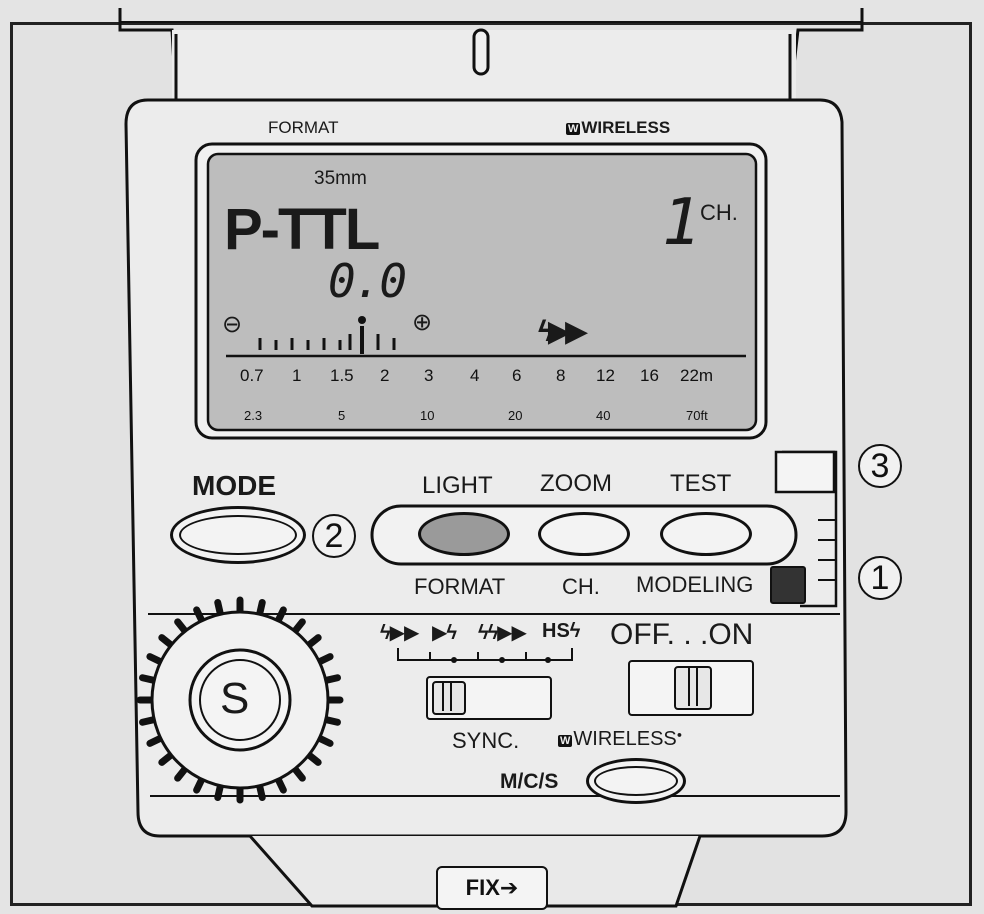  Describe the element at coordinates (605, 375) in the screenshot. I see `meter-tick-label: 12` at that location.